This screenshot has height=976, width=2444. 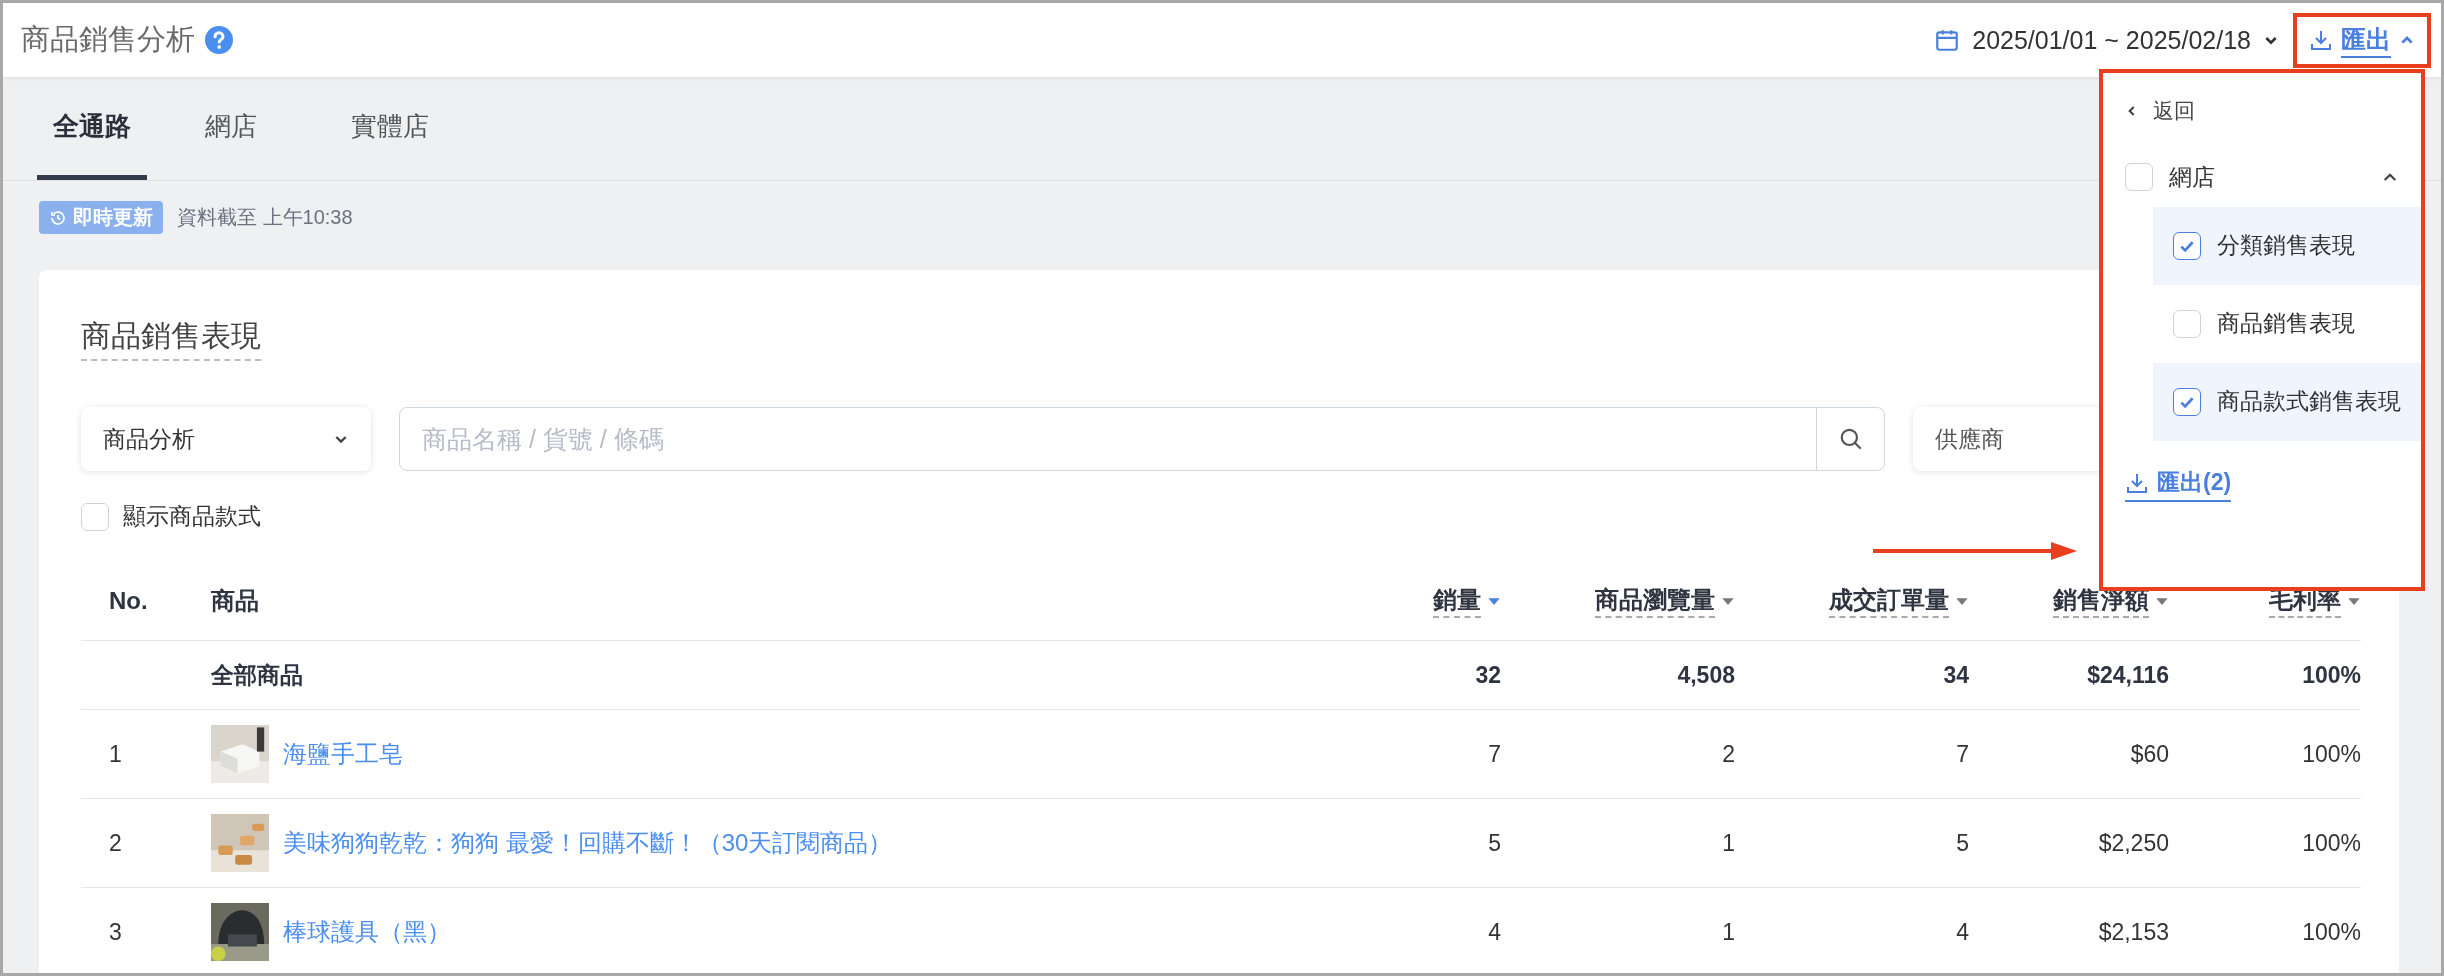 I want to click on channel-tab: 全通路, so click(x=92, y=128).